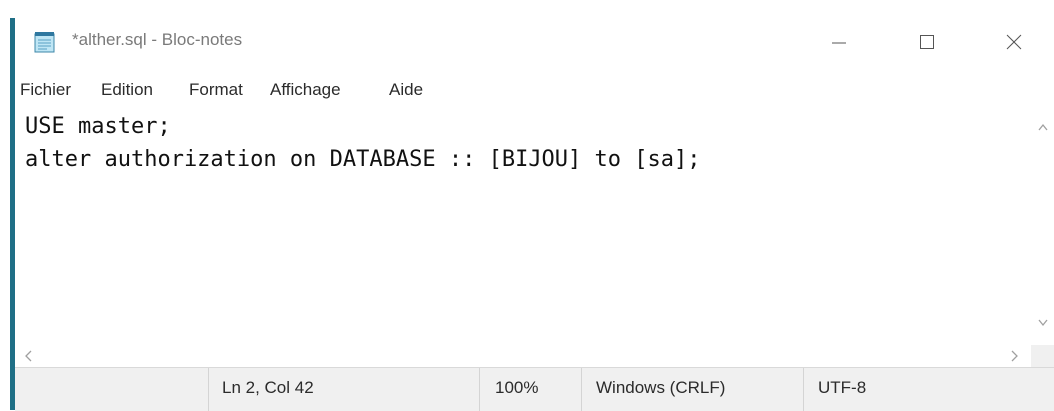 This screenshot has width=1054, height=411. I want to click on minimize-icon, so click(839, 43).